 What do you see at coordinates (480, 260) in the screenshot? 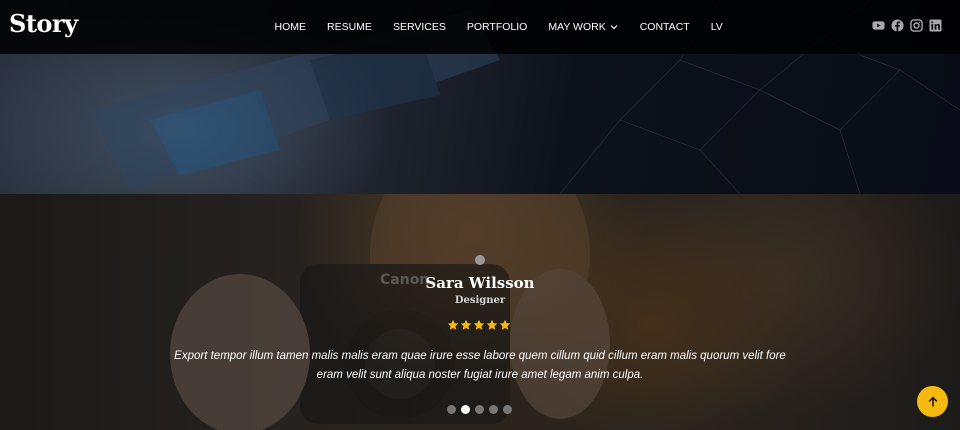
I see `avatar` at bounding box center [480, 260].